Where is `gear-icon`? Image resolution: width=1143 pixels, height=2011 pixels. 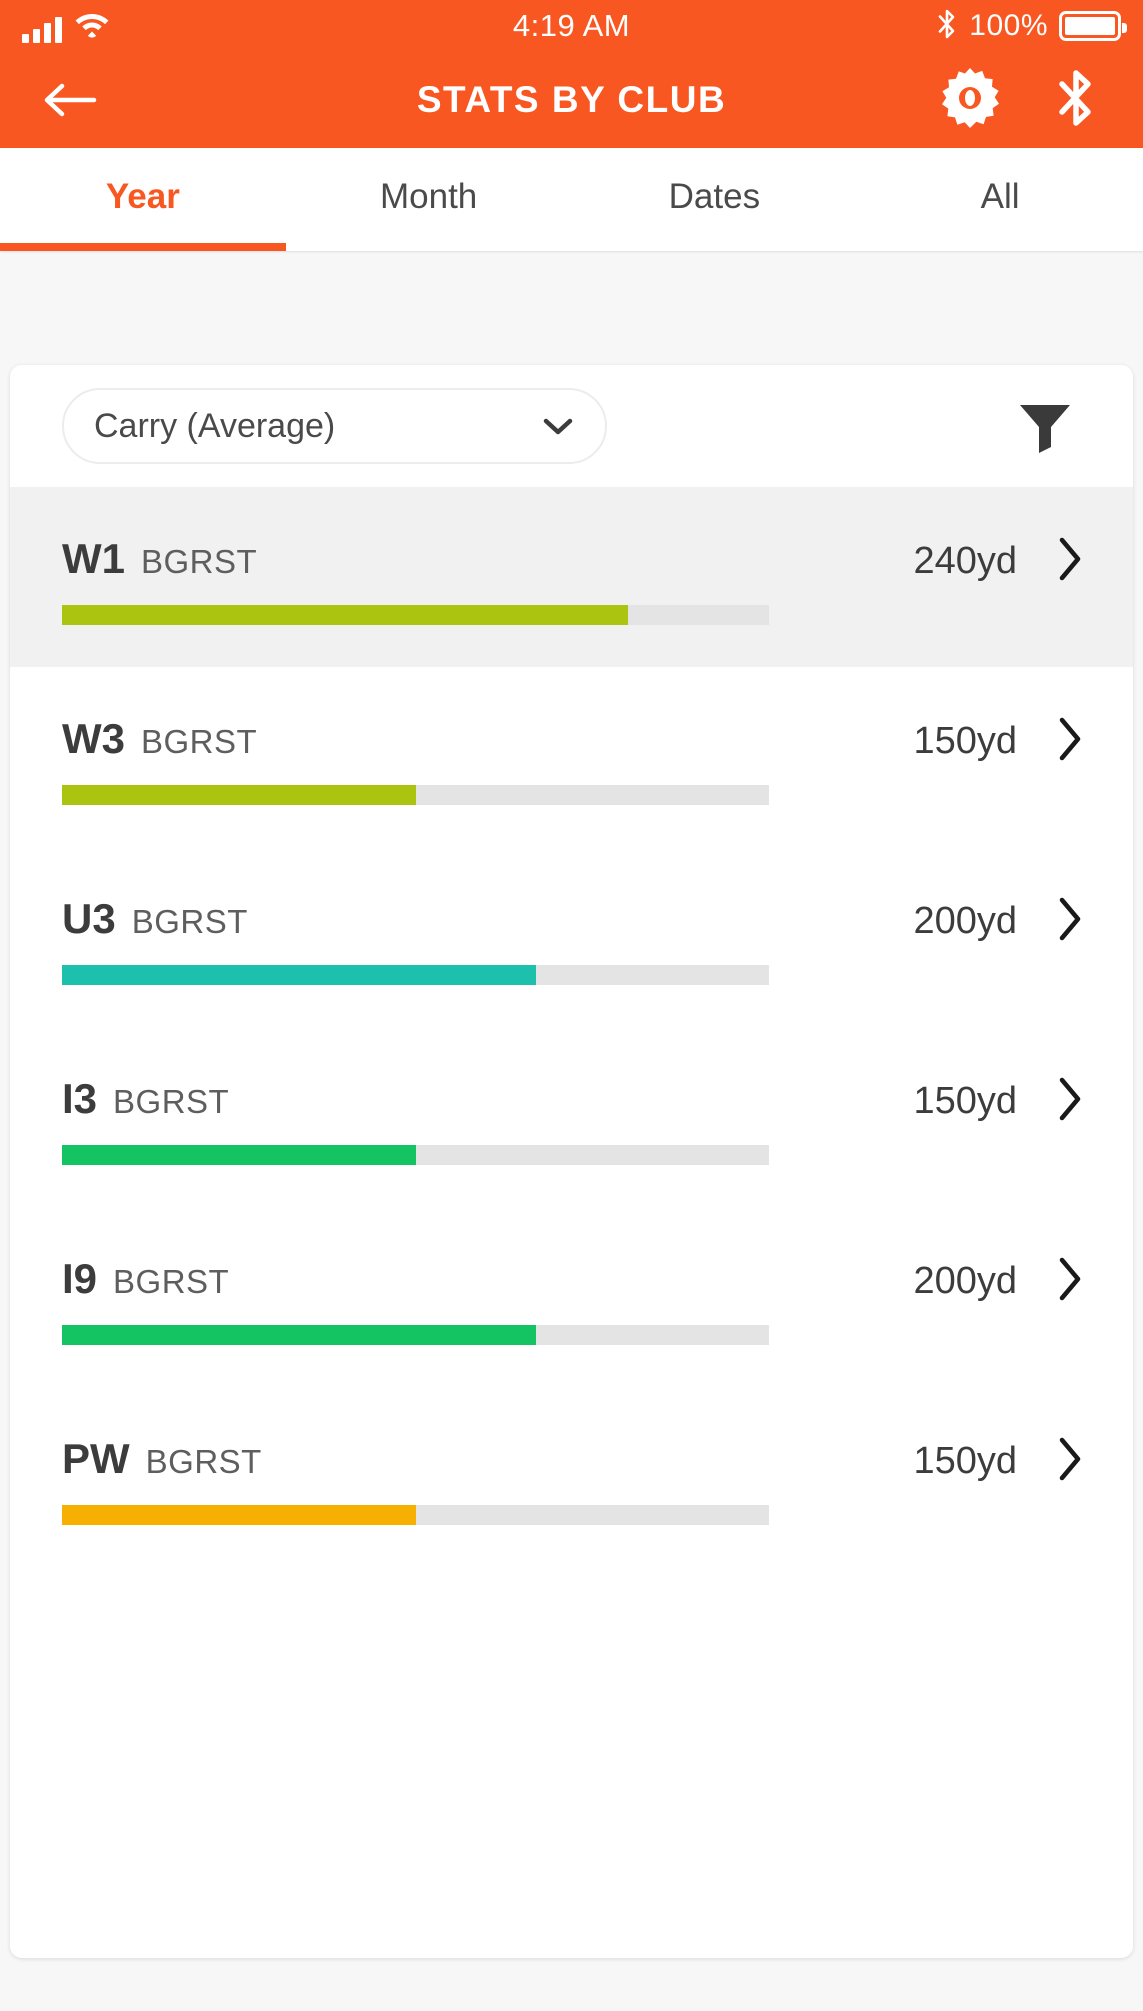 gear-icon is located at coordinates (970, 100).